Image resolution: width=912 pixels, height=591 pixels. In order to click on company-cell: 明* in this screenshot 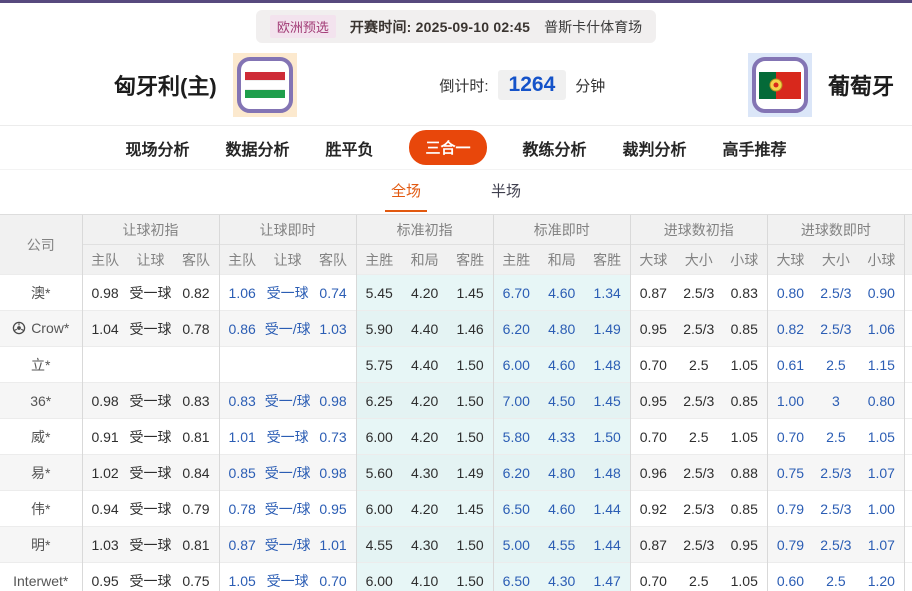, I will do `click(41, 544)`.